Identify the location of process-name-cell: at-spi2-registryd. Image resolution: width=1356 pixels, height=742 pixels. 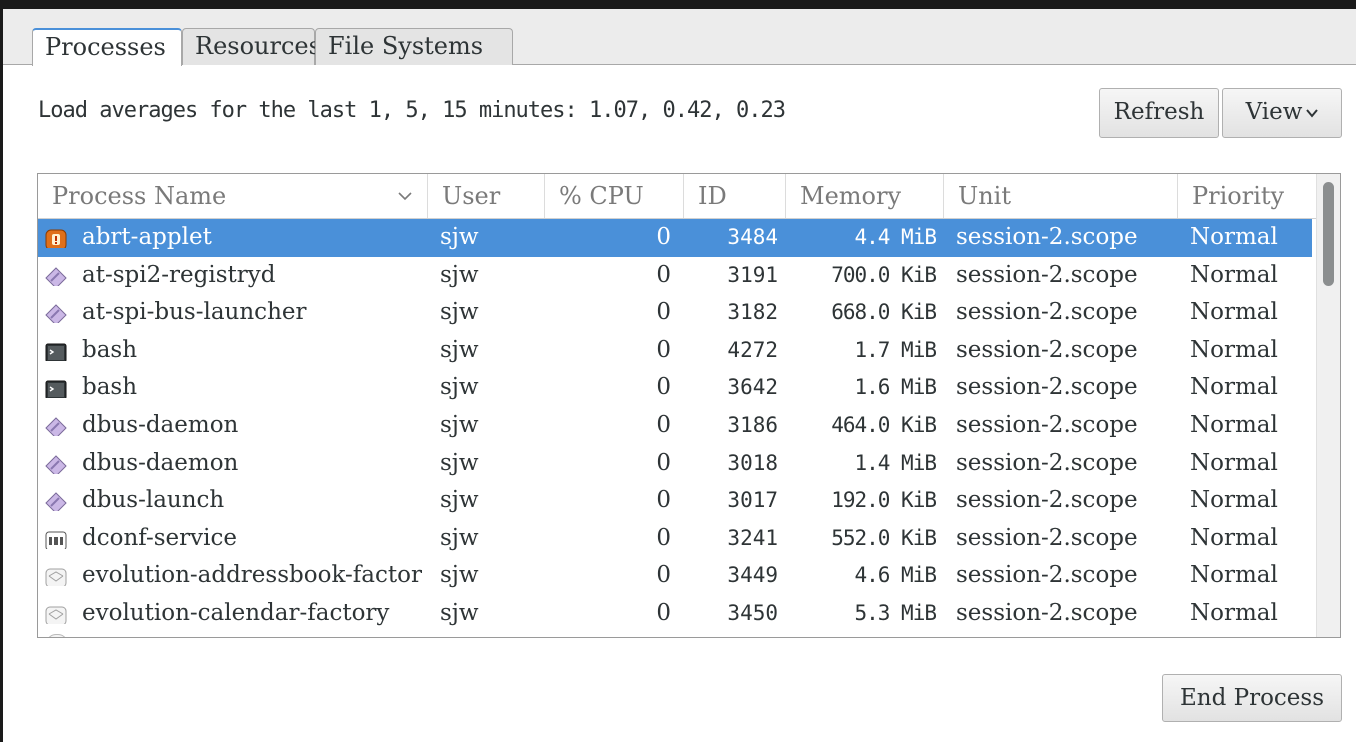
(179, 274).